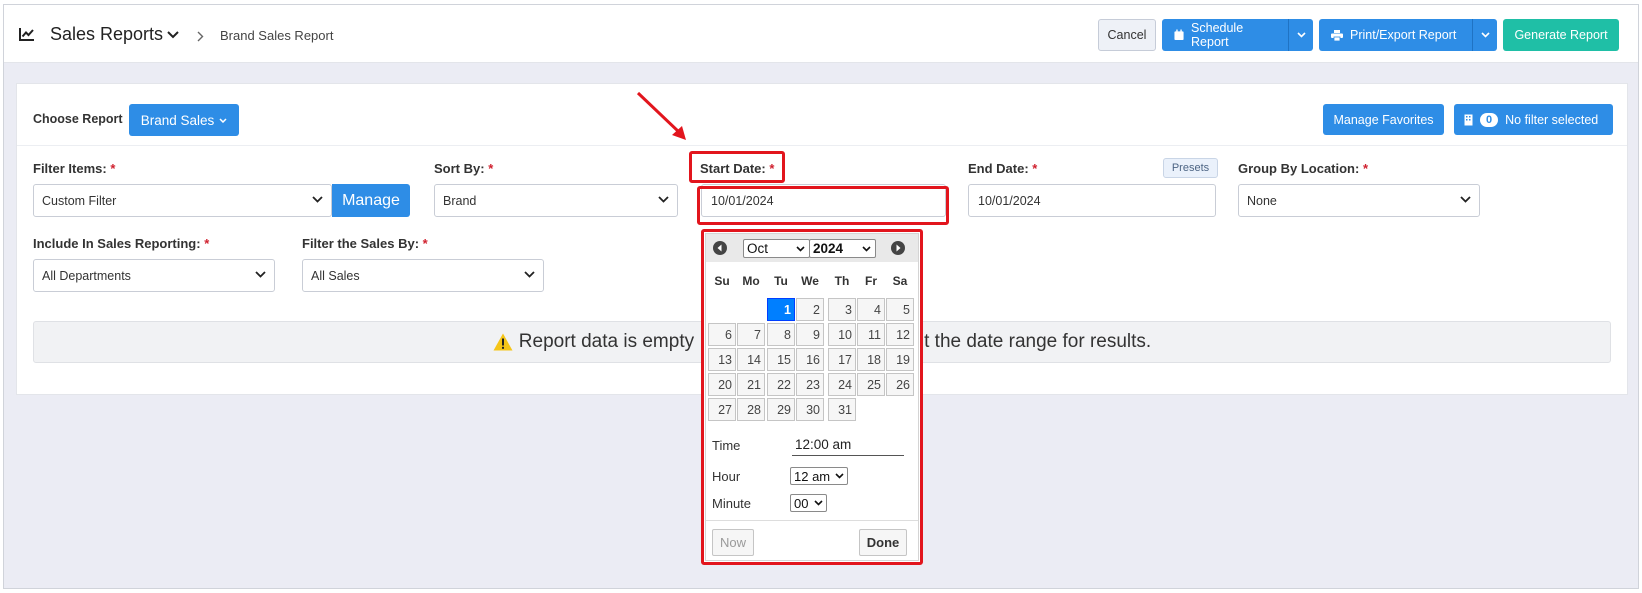 The image size is (1642, 593). What do you see at coordinates (503, 342) in the screenshot?
I see `warning-icon` at bounding box center [503, 342].